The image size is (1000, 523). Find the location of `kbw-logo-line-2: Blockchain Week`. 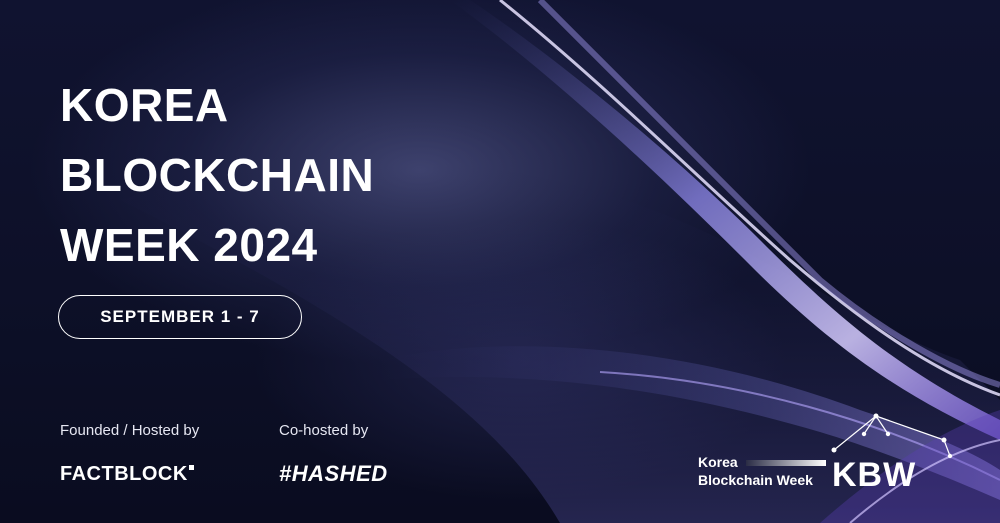

kbw-logo-line-2: Blockchain Week is located at coordinates (755, 480).